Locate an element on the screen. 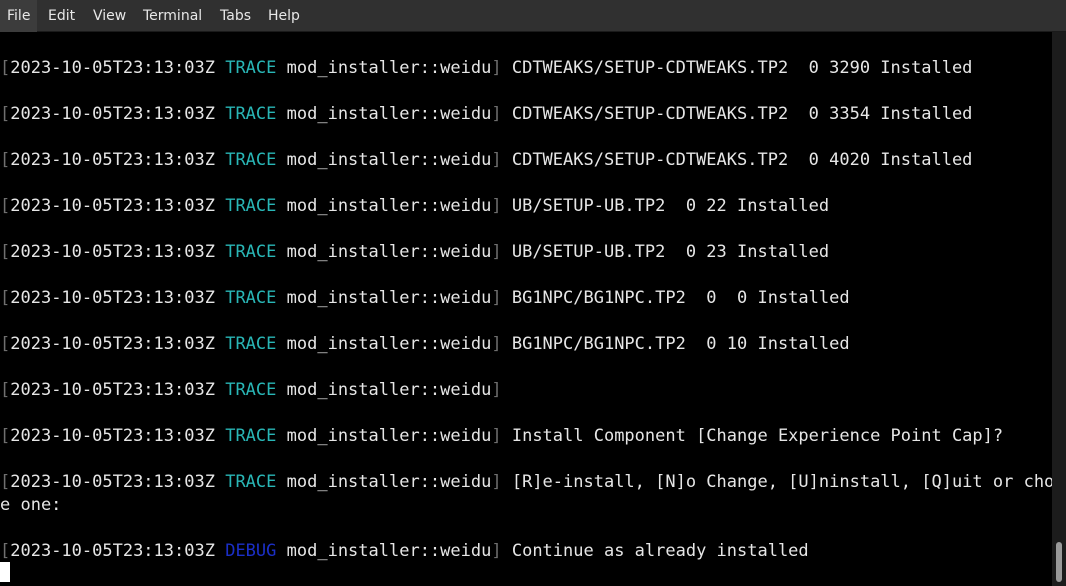 This screenshot has height=586, width=1066. menu-file: File is located at coordinates (19, 16).